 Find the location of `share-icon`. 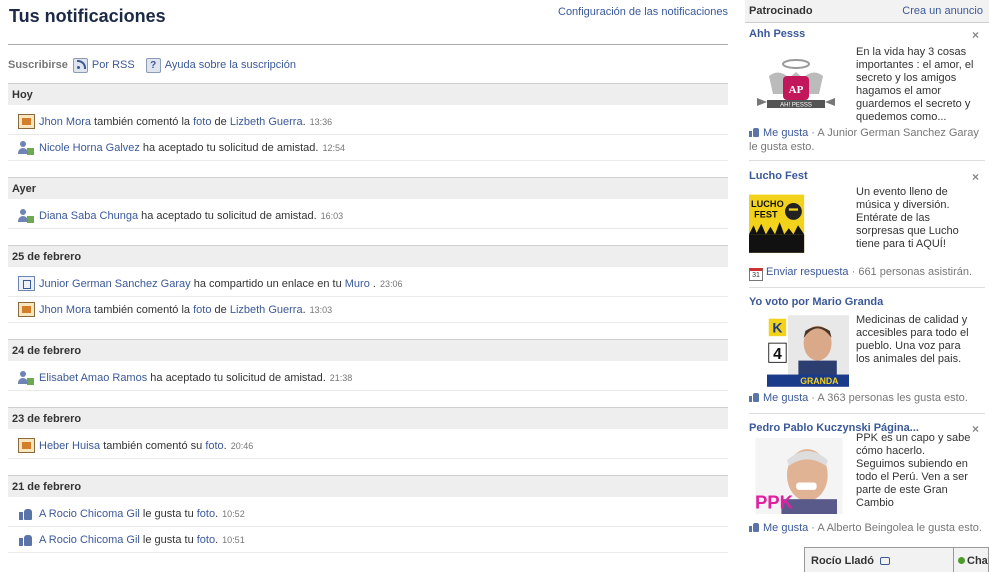

share-icon is located at coordinates (26, 283).